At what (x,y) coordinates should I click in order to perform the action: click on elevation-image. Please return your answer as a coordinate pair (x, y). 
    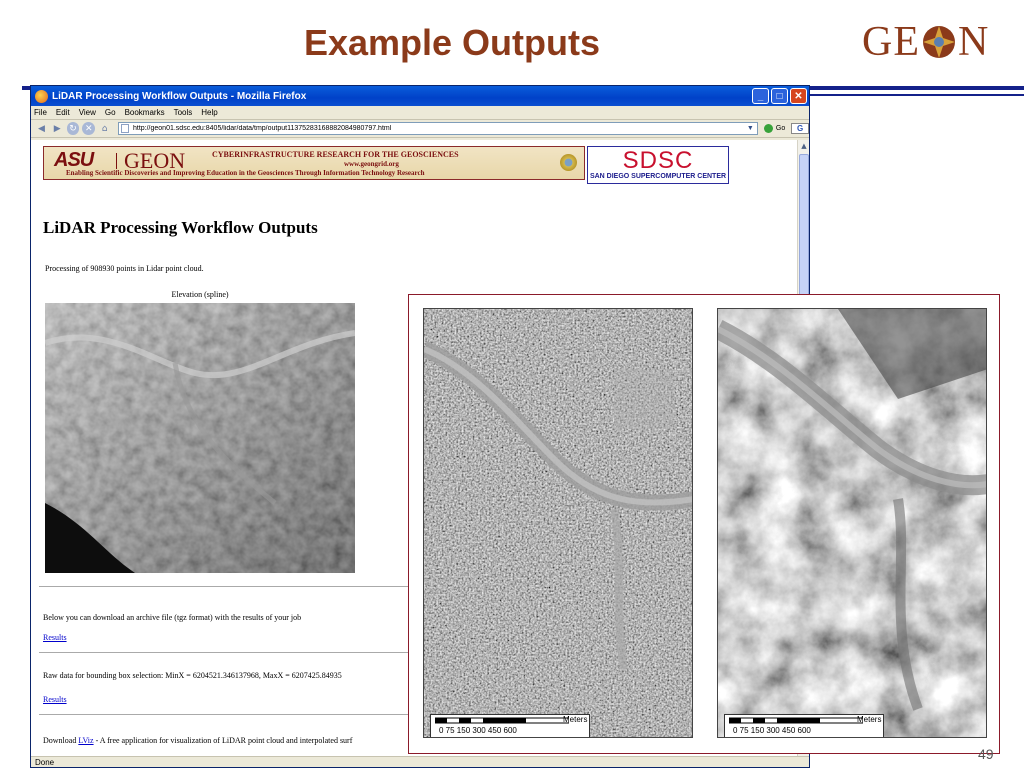
    Looking at the image, I should click on (200, 438).